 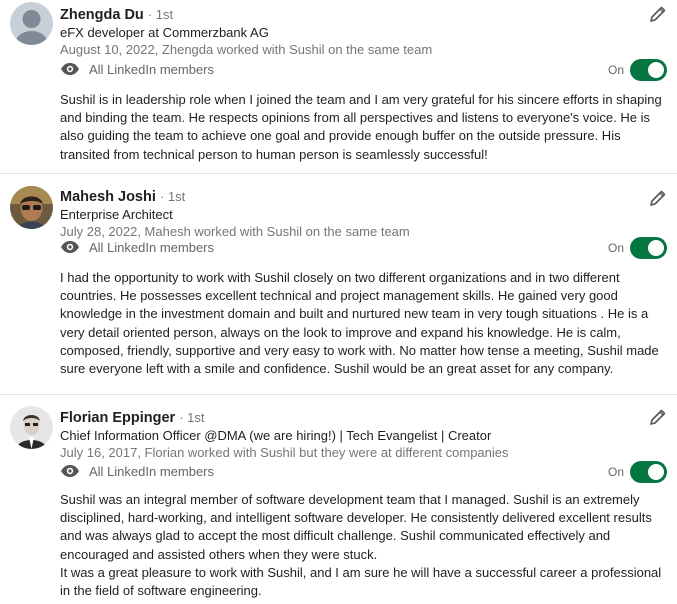 What do you see at coordinates (368, 15) in the screenshot?
I see `recommender-name-line: Zhengda Du · 1st` at bounding box center [368, 15].